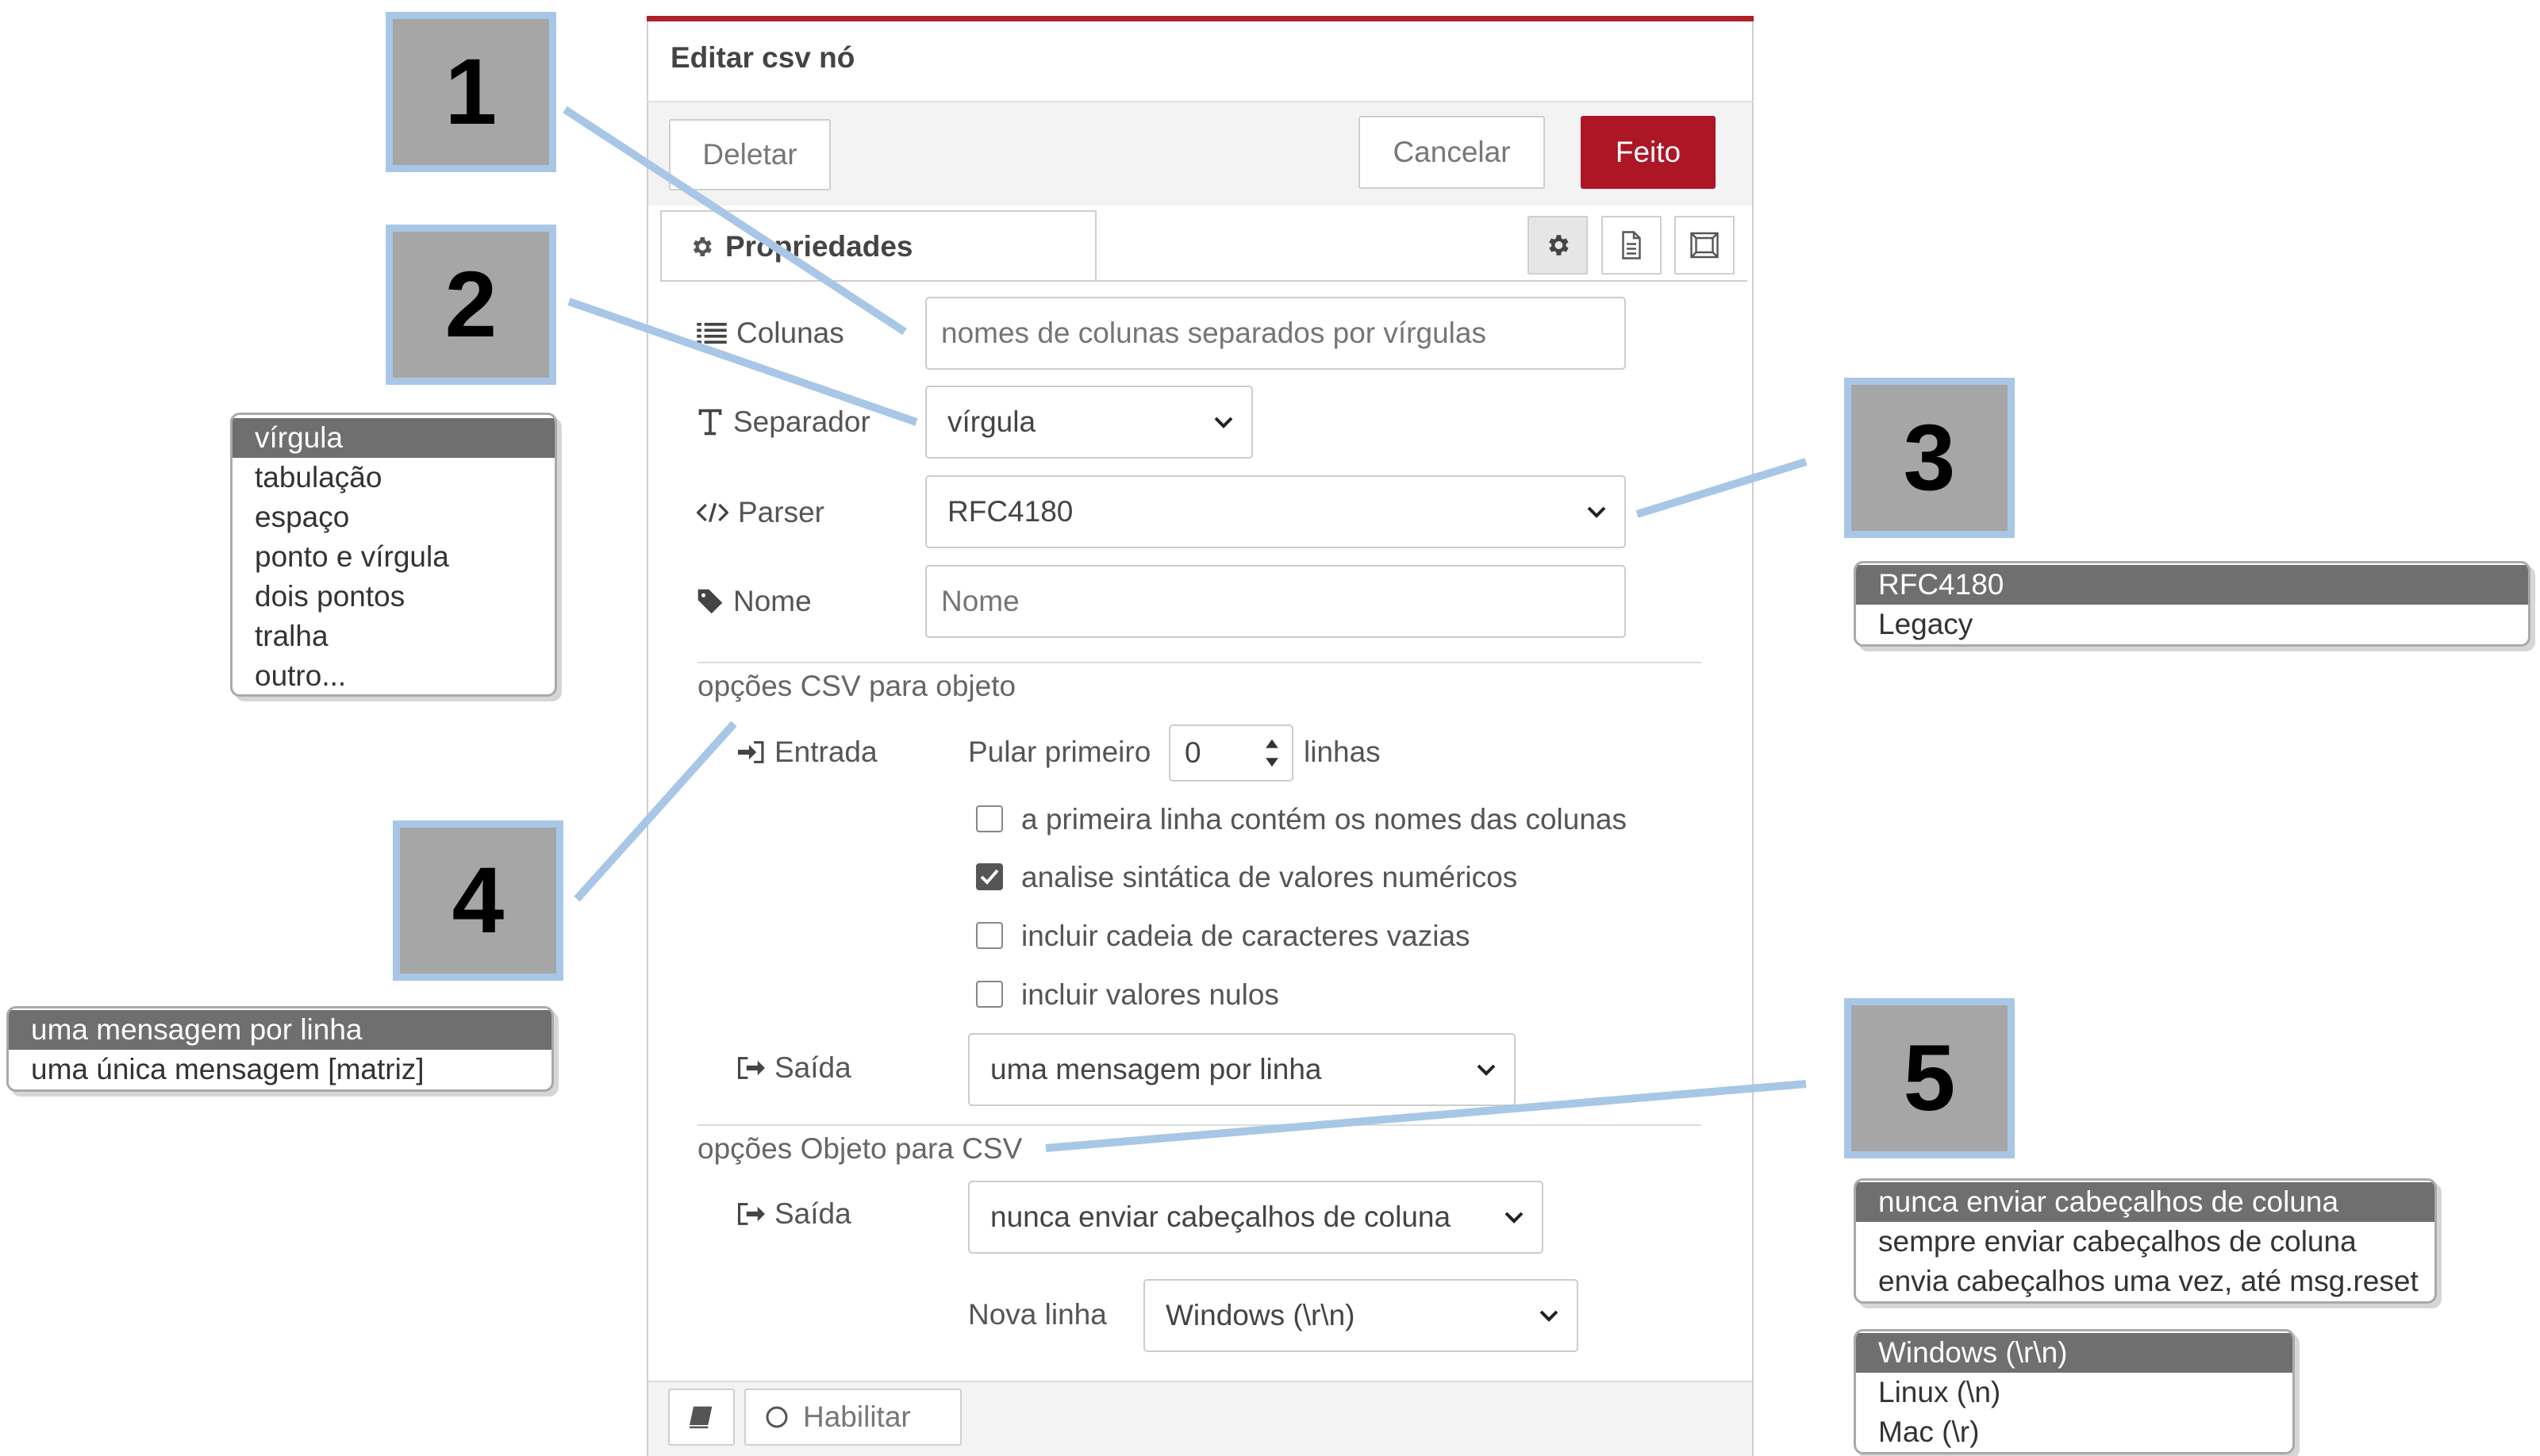  What do you see at coordinates (280, 1069) in the screenshot?
I see `output-option: uma única mensagem [matriz]` at bounding box center [280, 1069].